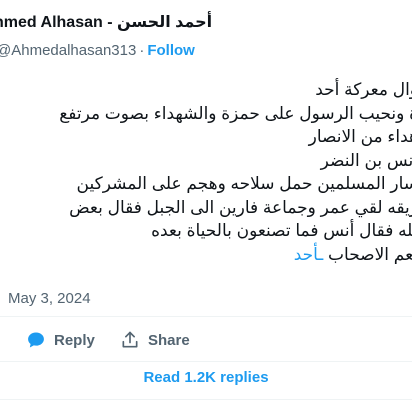 The height and width of the screenshot is (412, 412). What do you see at coordinates (169, 340) in the screenshot?
I see `share-label: Share` at bounding box center [169, 340].